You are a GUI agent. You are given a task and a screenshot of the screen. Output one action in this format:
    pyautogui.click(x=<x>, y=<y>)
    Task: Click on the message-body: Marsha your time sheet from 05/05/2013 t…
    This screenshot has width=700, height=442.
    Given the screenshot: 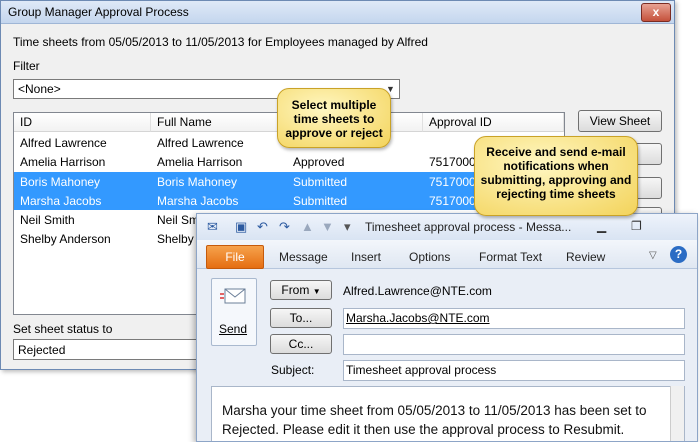 What is the action you would take?
    pyautogui.click(x=448, y=413)
    